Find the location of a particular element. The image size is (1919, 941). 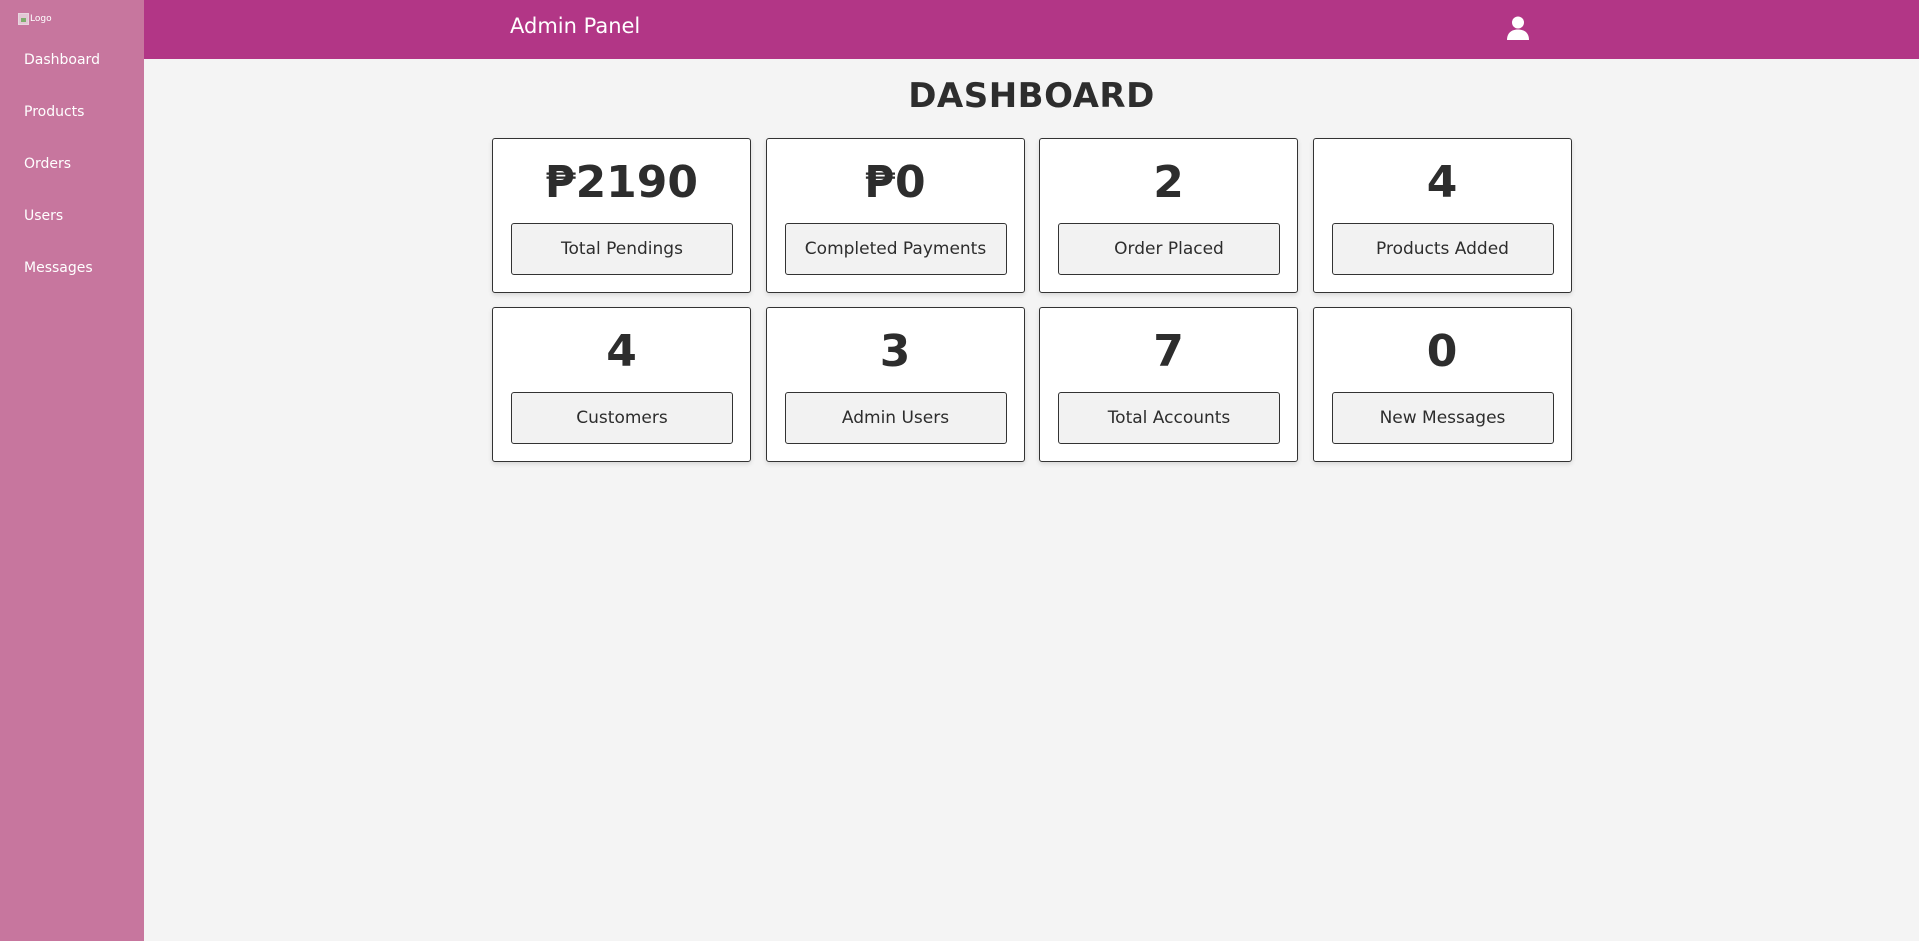

app-title: Admin Panel is located at coordinates (575, 26).